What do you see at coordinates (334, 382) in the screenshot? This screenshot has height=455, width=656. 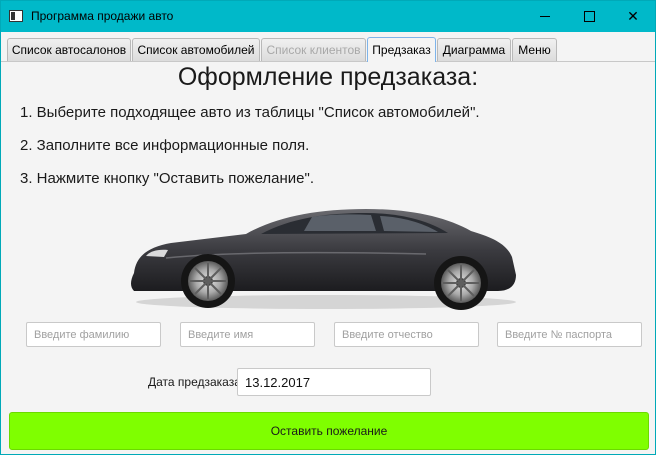 I see `preorder-date-input` at bounding box center [334, 382].